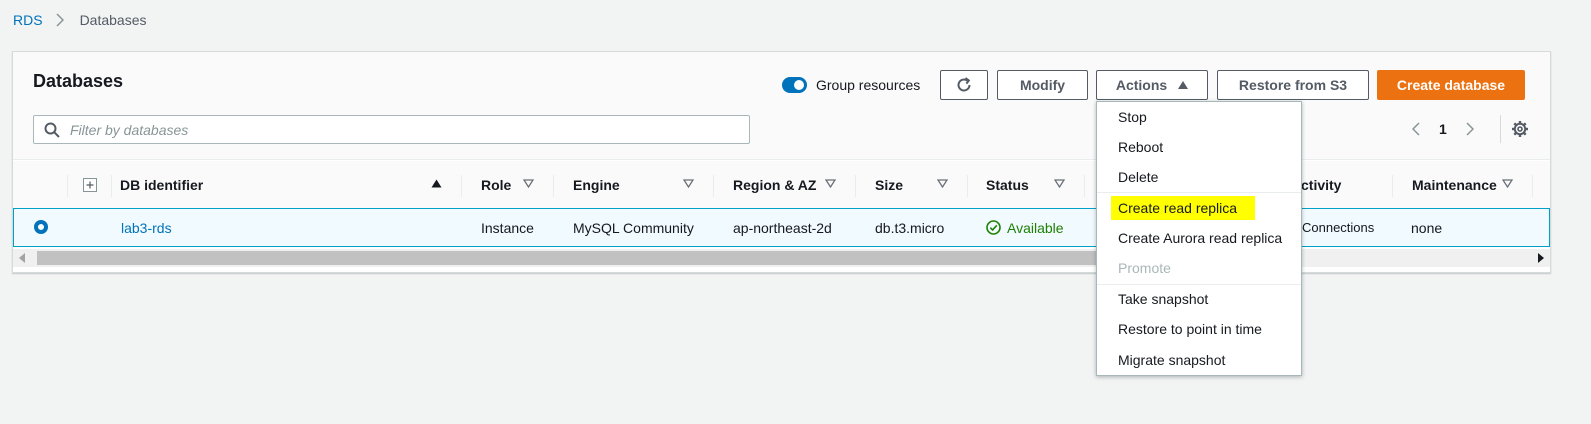 The width and height of the screenshot is (1591, 424). I want to click on highlighted-label: Create read replica, so click(1183, 208).